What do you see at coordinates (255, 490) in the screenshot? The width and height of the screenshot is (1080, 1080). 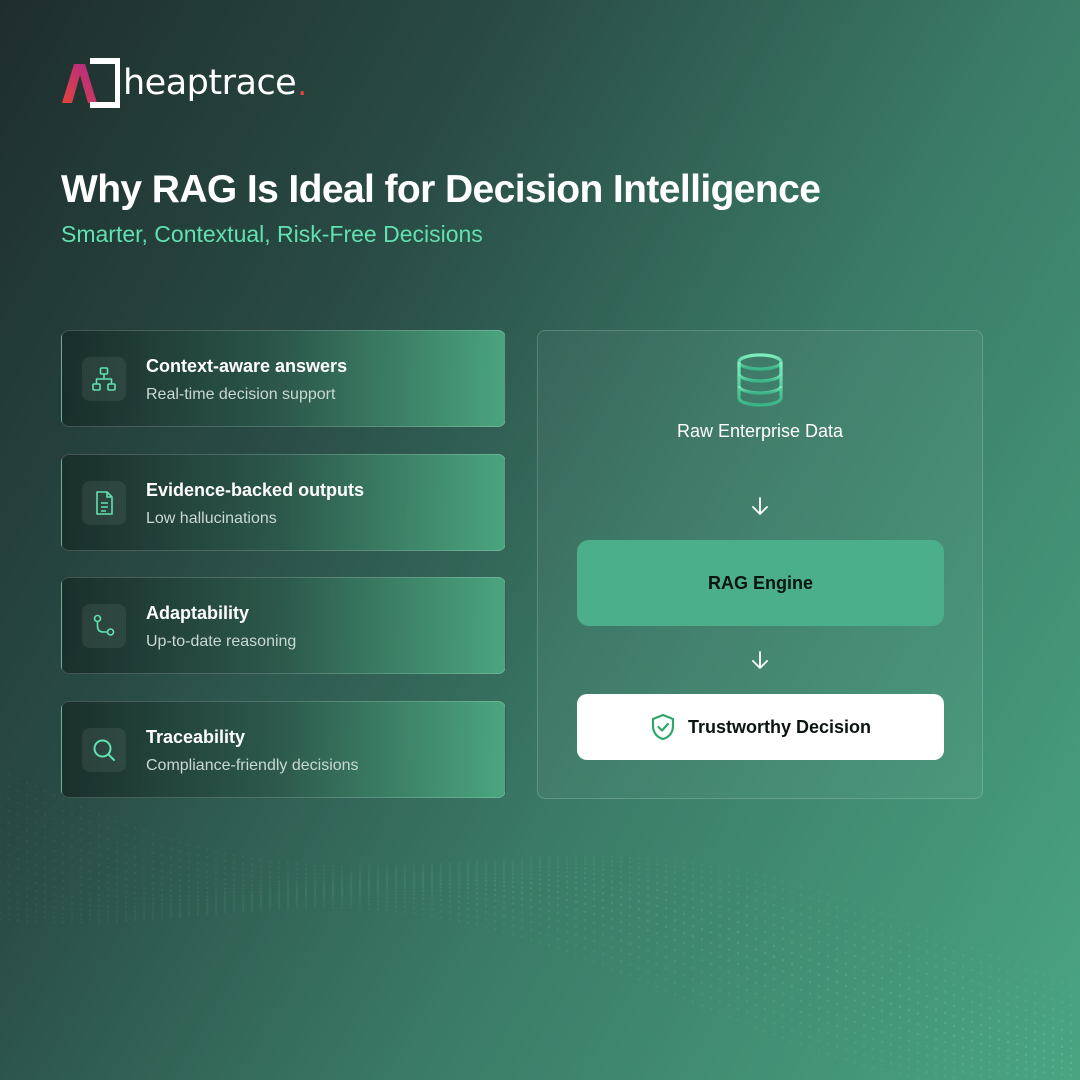 I see `benefit-title: Evidence-backed outputs` at bounding box center [255, 490].